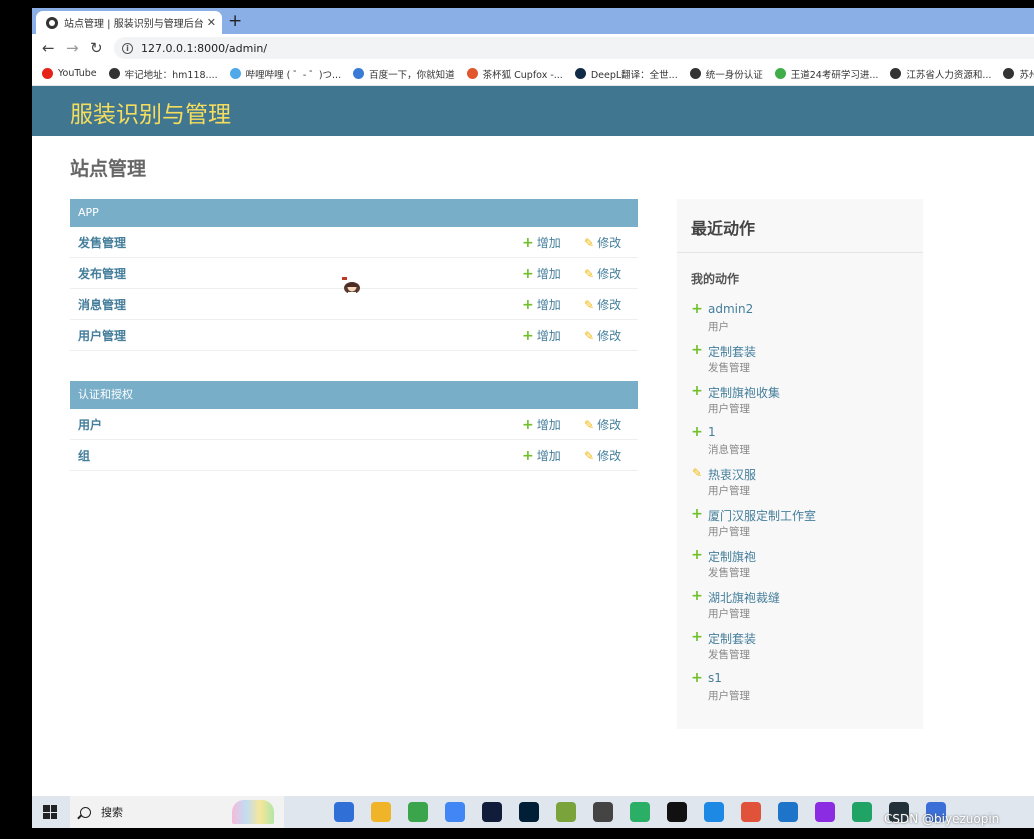  I want to click on recent-action-item: + 定制旗袍 发售管理, so click(806, 567).